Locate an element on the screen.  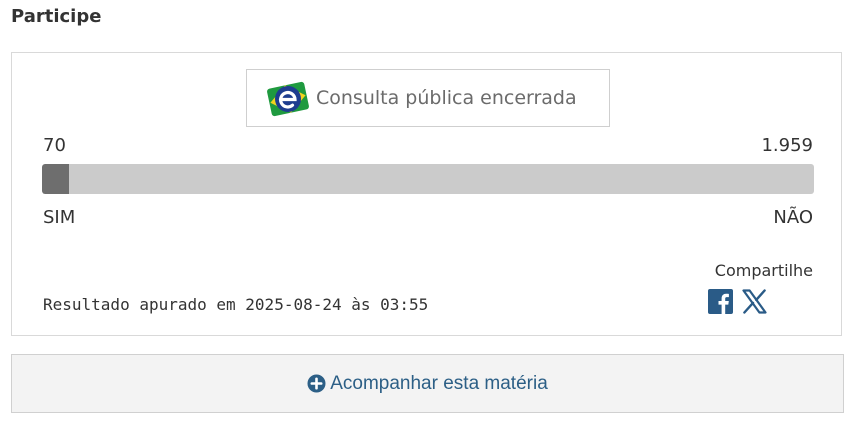
e-cidadania-logo-icon is located at coordinates (288, 99).